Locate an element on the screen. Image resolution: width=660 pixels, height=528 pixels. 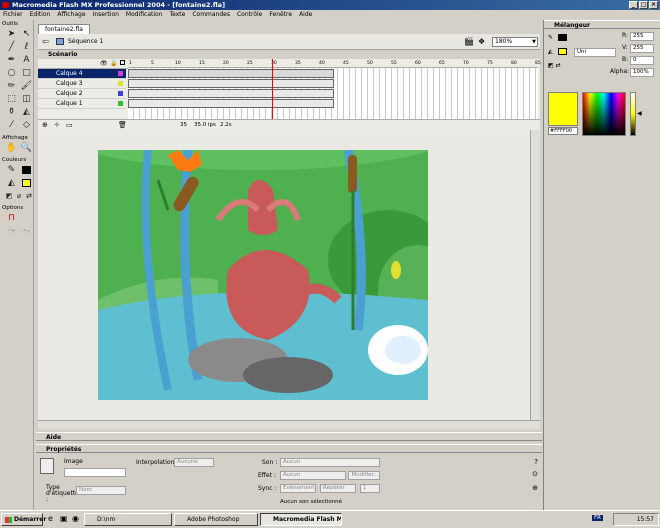
back-arrow-icon: ⇦ is located at coordinates (45, 42).